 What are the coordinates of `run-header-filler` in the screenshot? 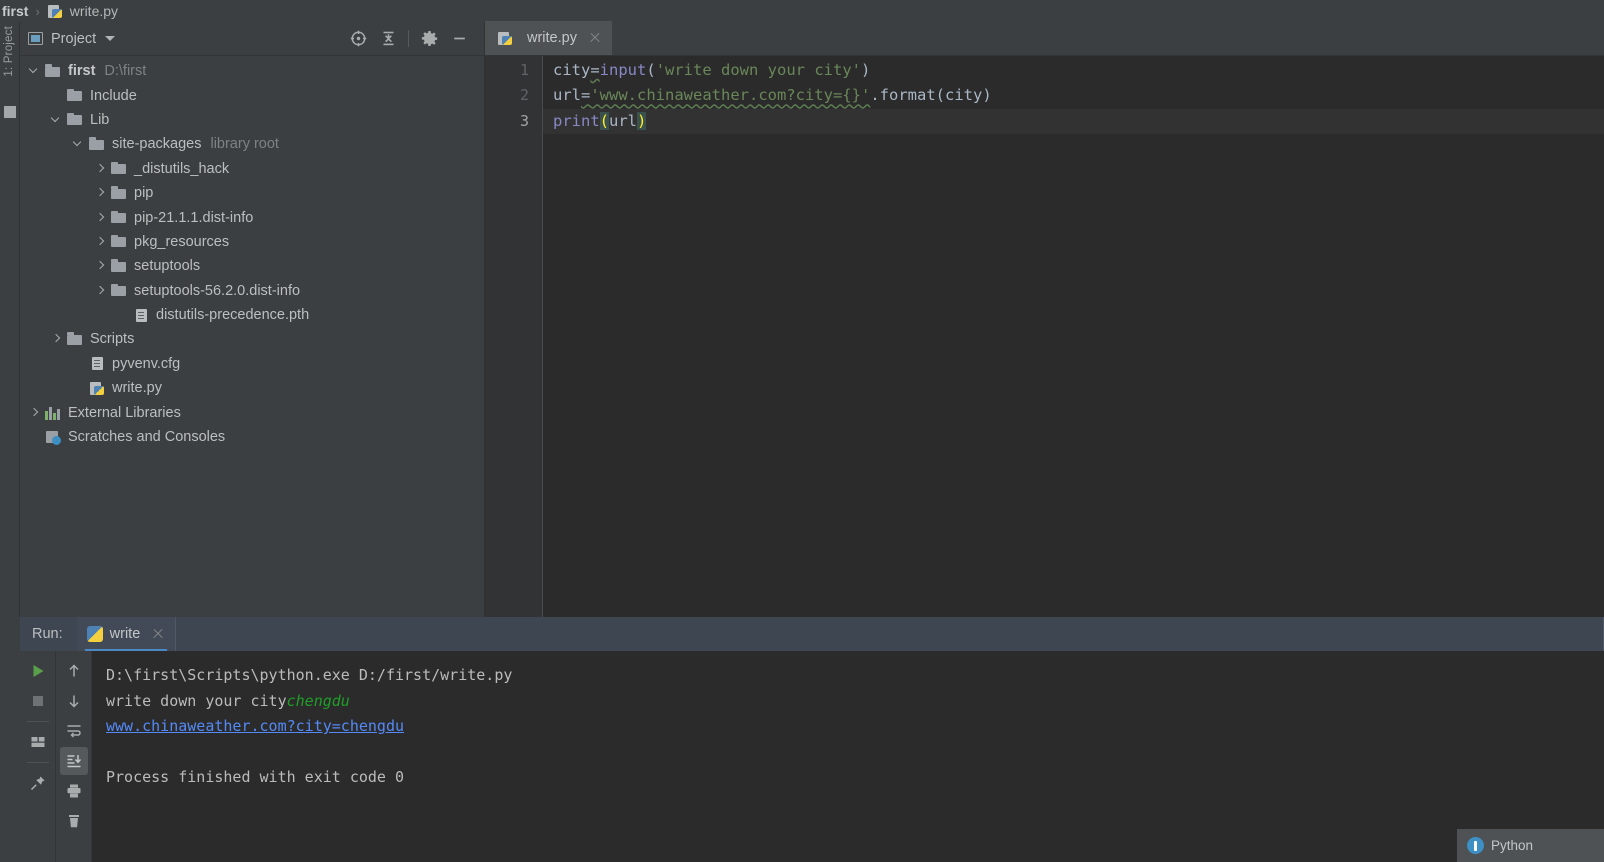 It's located at (889, 634).